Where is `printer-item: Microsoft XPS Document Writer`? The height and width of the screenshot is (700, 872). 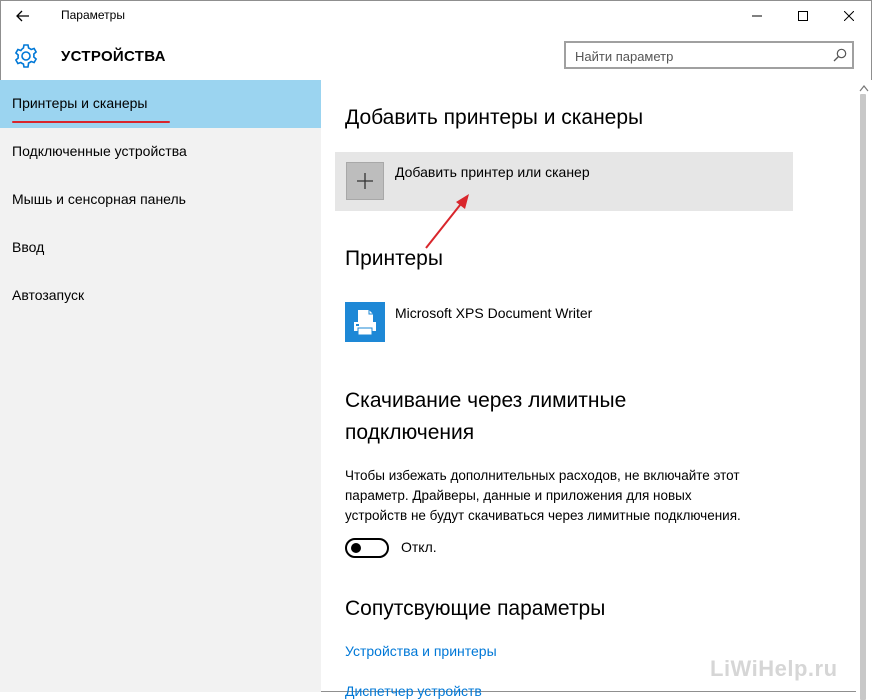 printer-item: Microsoft XPS Document Writer is located at coordinates (495, 322).